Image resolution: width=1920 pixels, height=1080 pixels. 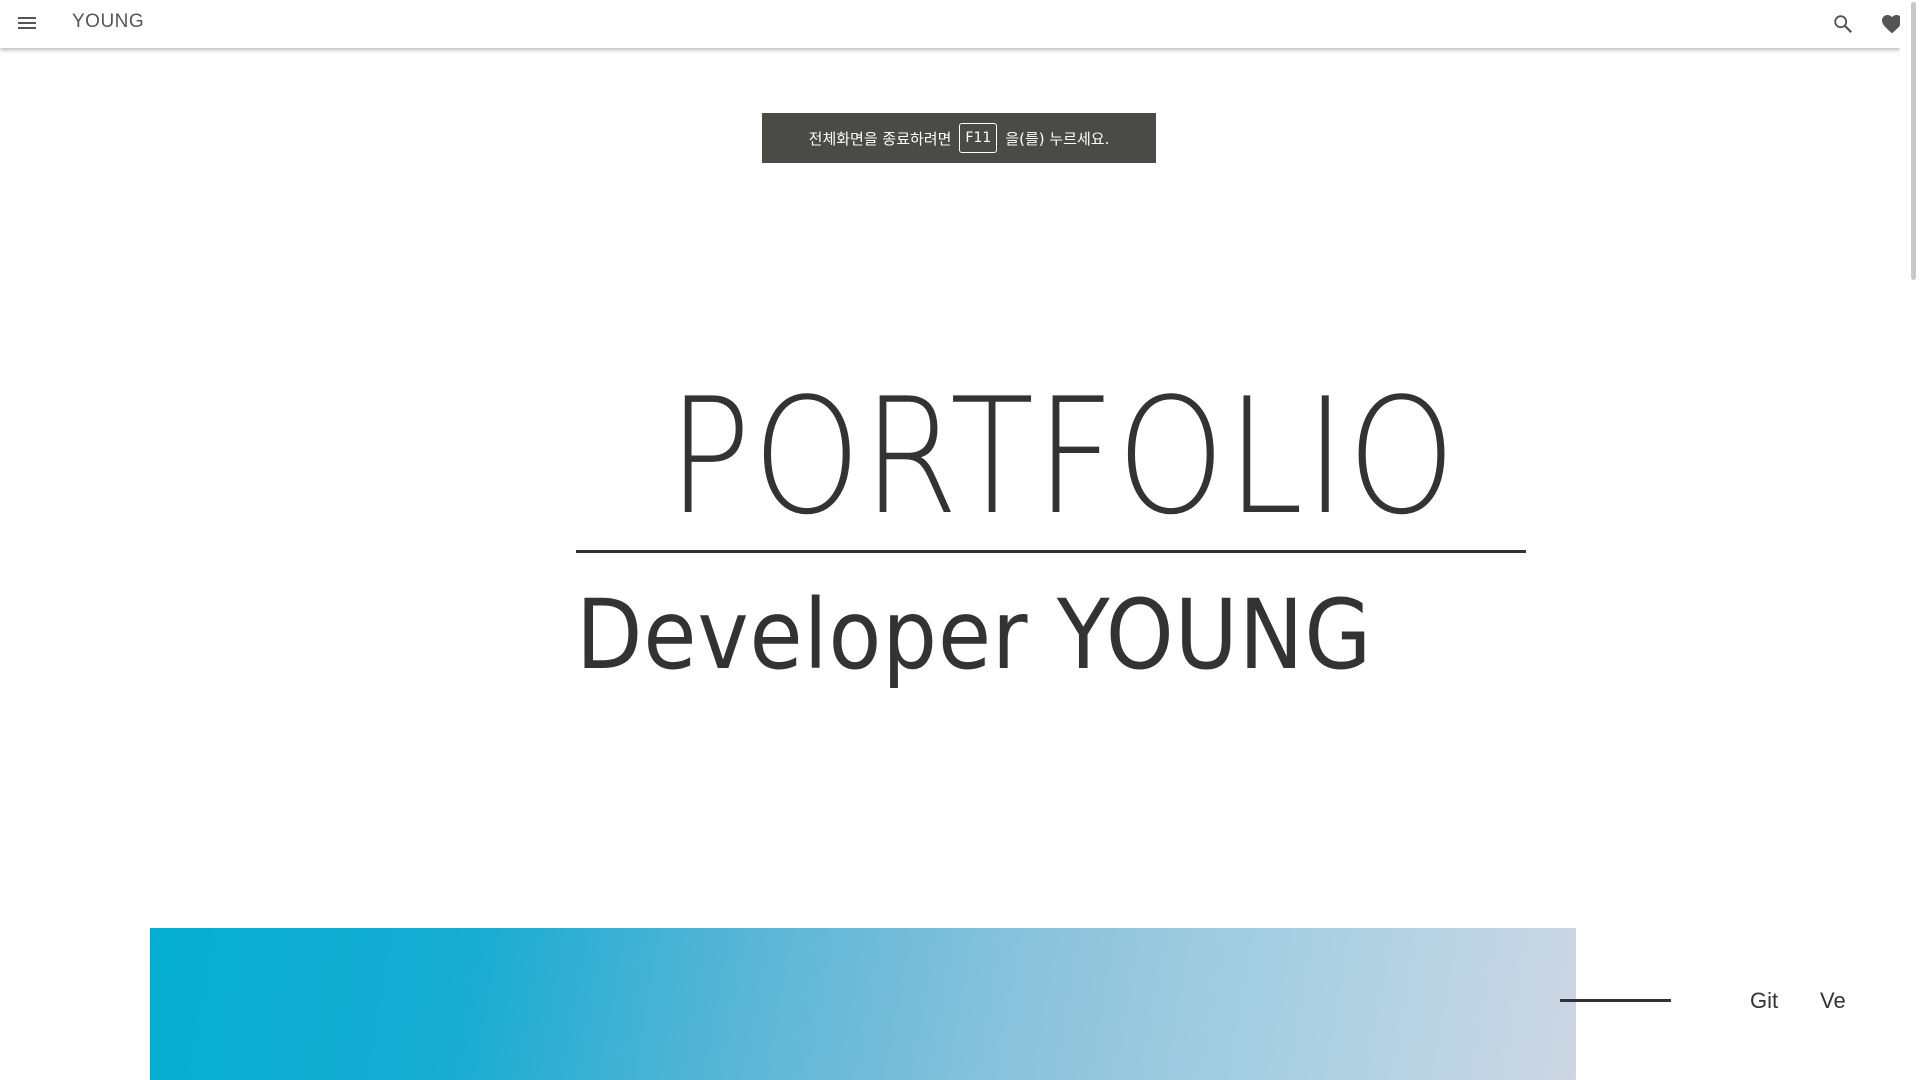 What do you see at coordinates (1615, 1000) in the screenshot?
I see `side-nav-divider` at bounding box center [1615, 1000].